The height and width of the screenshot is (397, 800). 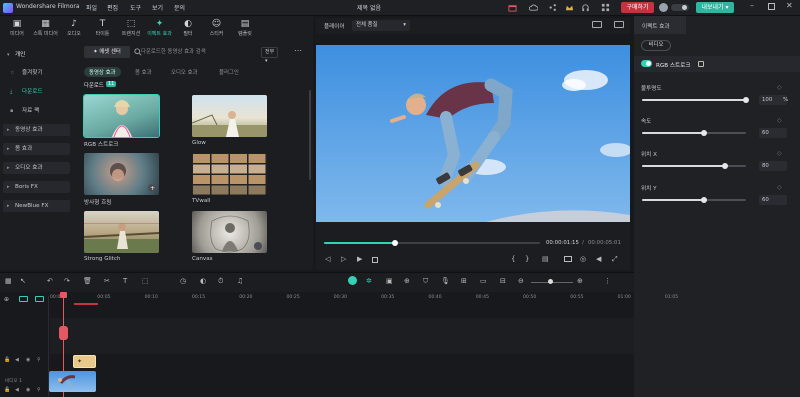 What do you see at coordinates (680, 7) in the screenshot?
I see `theme-toggle` at bounding box center [680, 7].